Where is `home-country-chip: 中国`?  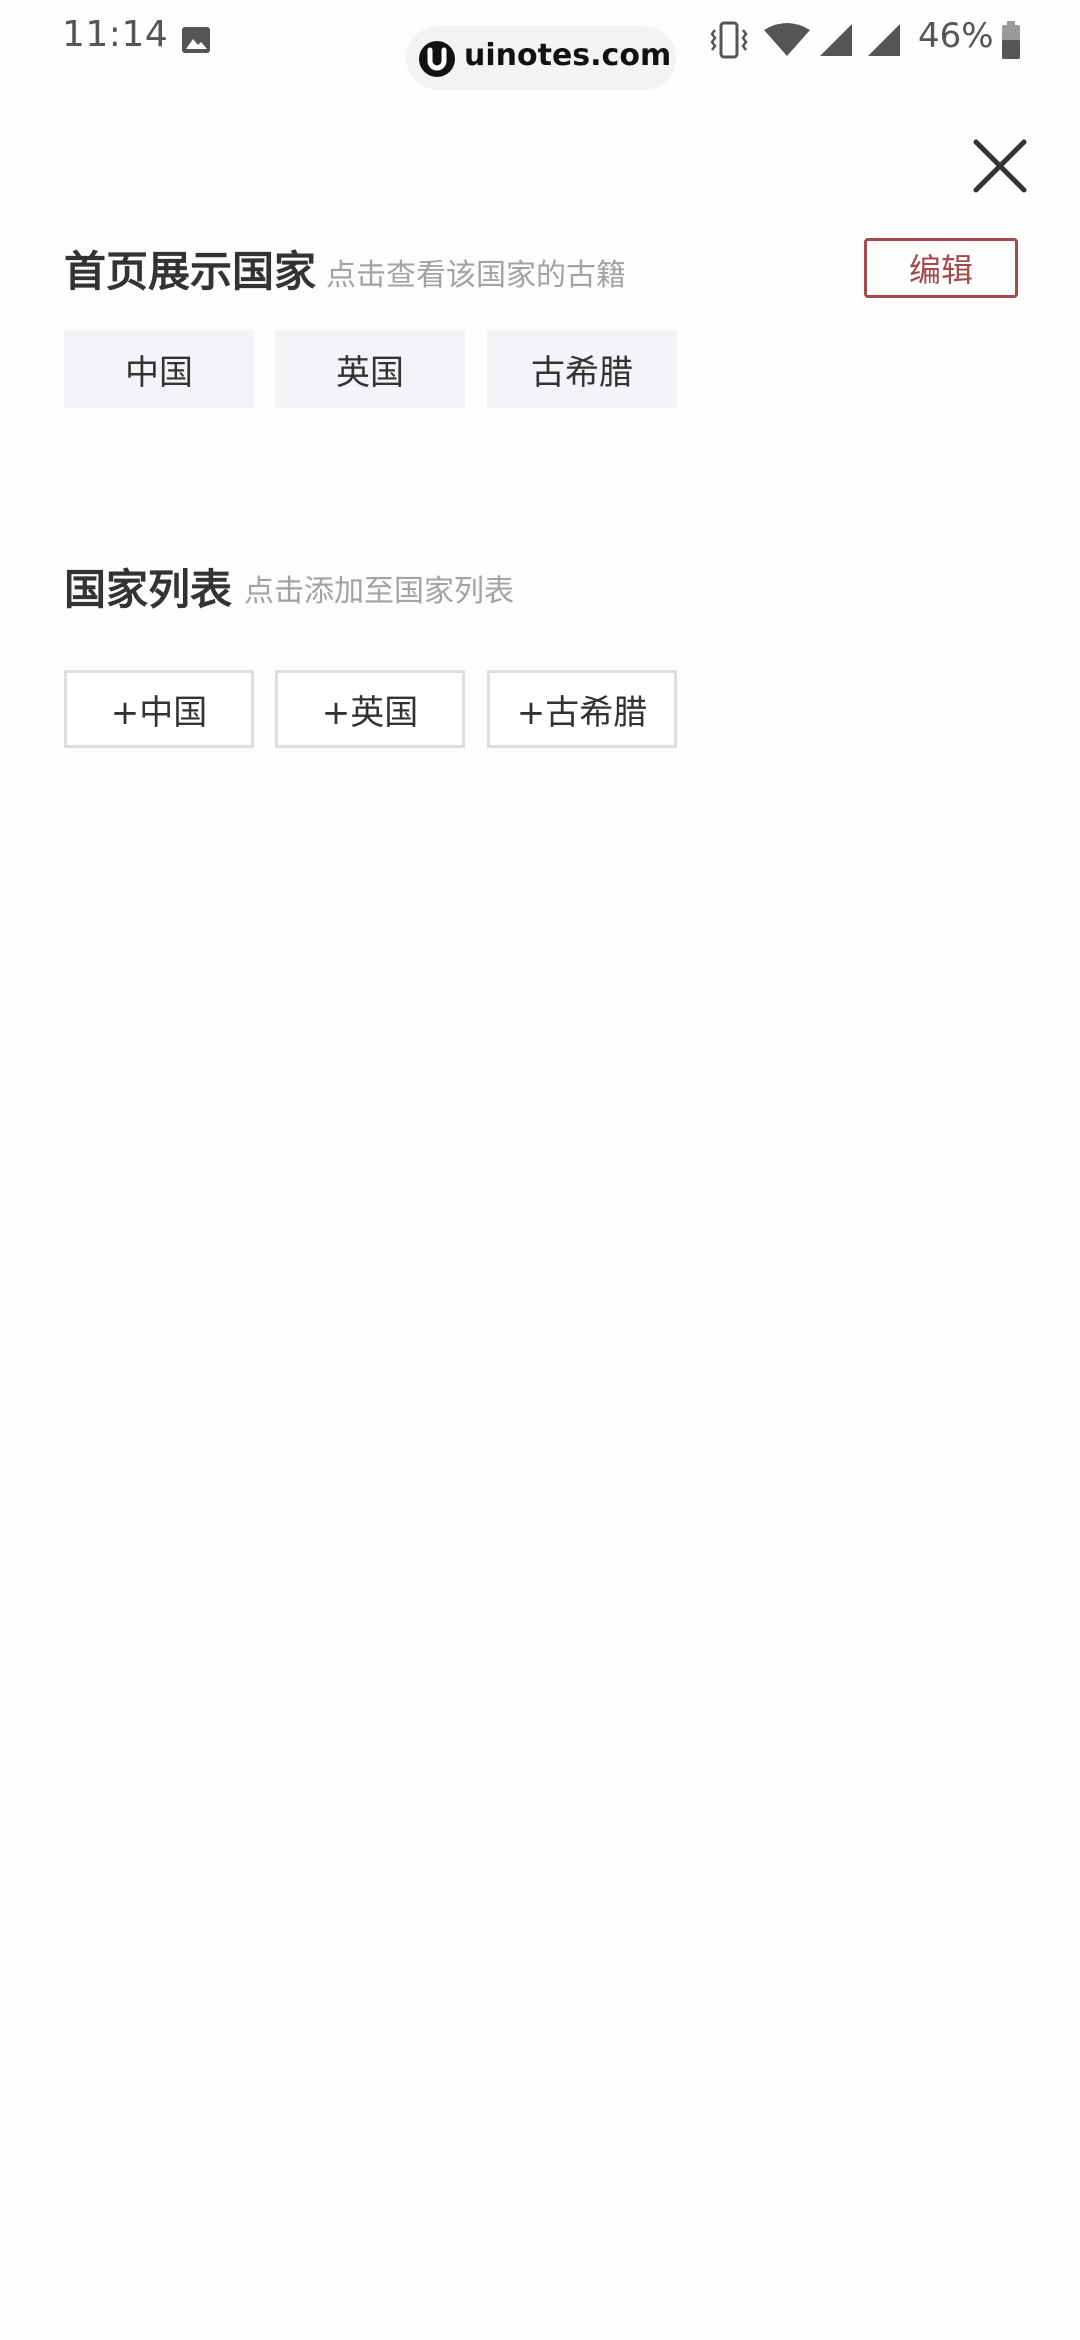
home-country-chip: 中国 is located at coordinates (159, 369).